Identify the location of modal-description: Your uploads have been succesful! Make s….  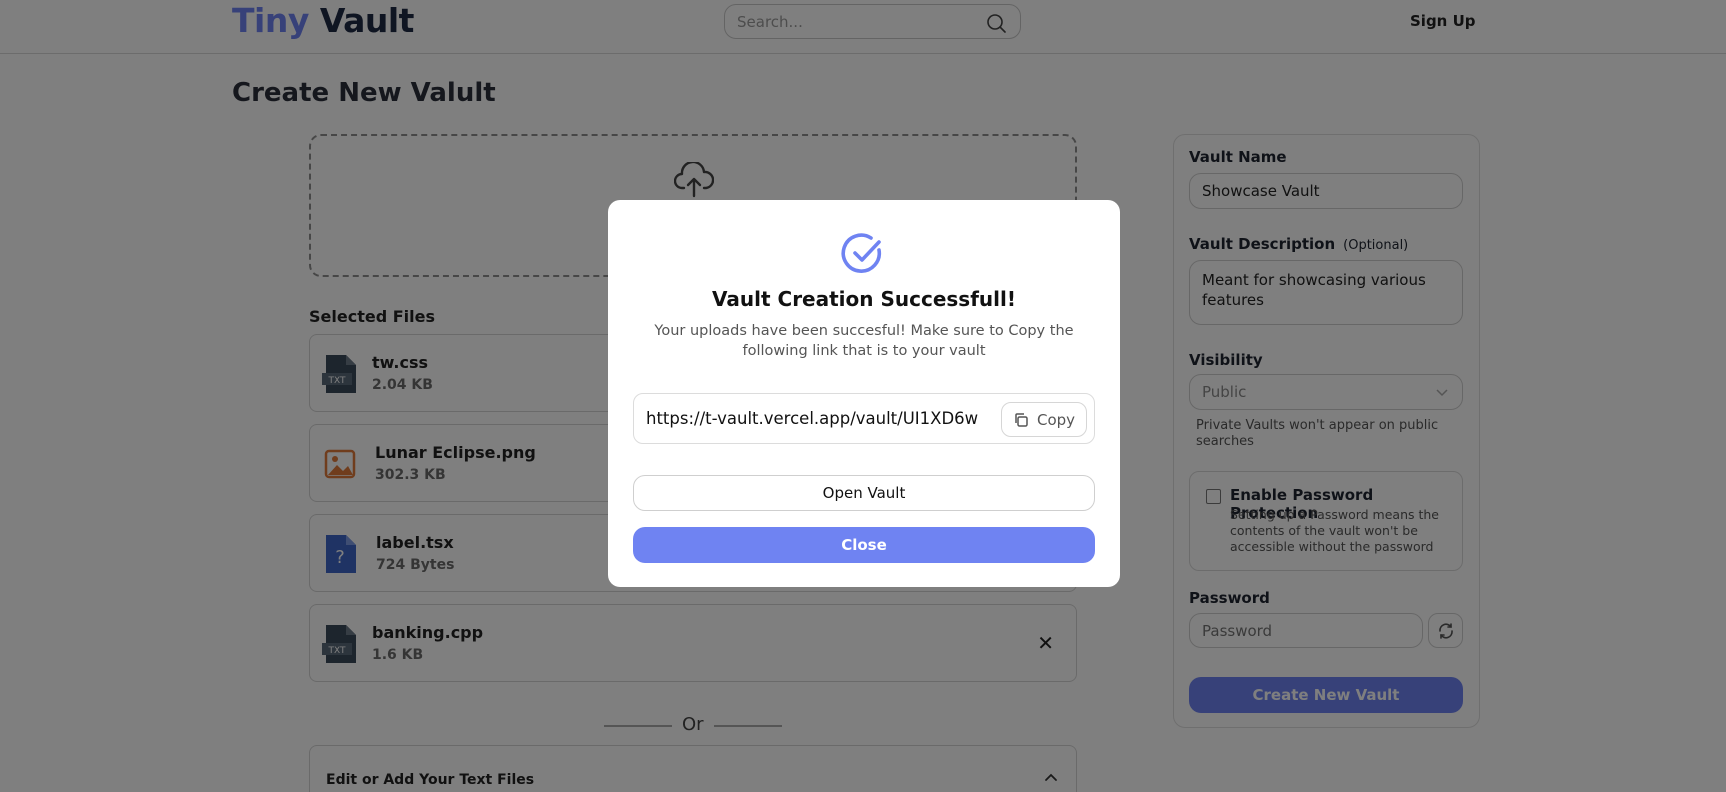
(864, 341).